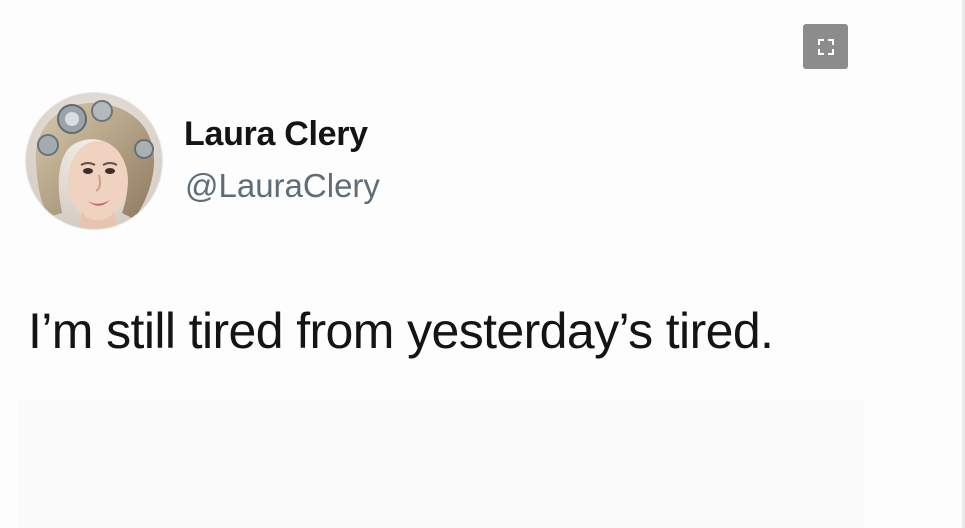 This screenshot has width=965, height=528. I want to click on avatar, so click(94, 161).